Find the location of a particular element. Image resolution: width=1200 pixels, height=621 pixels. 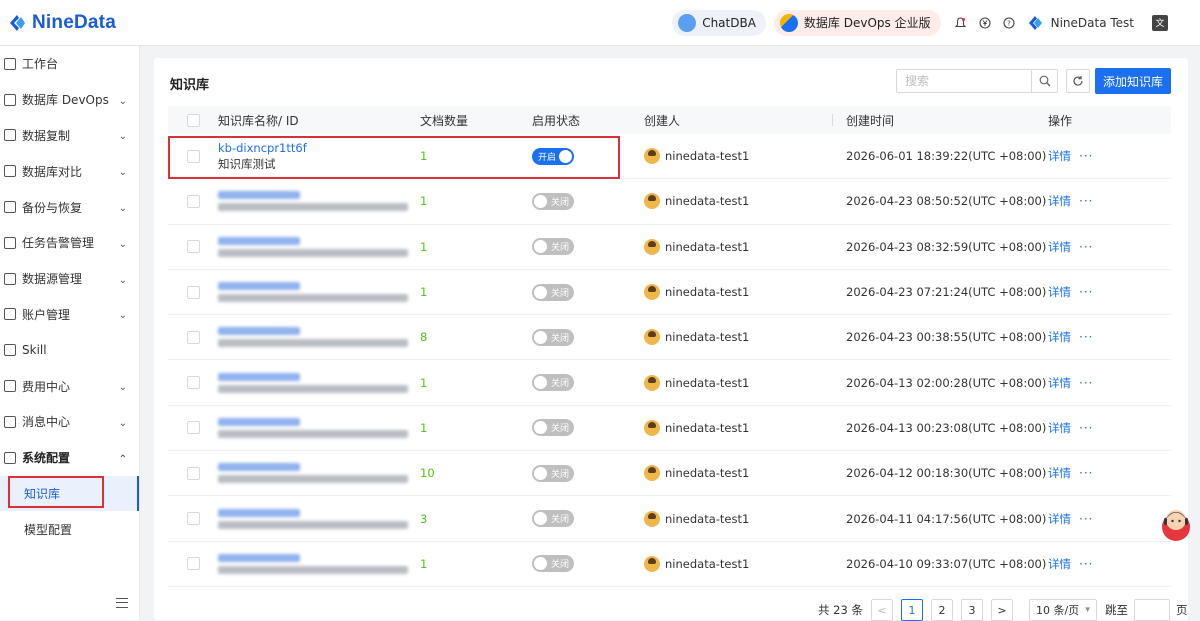

sidebar-item: 数据复制 ⌄ is located at coordinates (69, 136).